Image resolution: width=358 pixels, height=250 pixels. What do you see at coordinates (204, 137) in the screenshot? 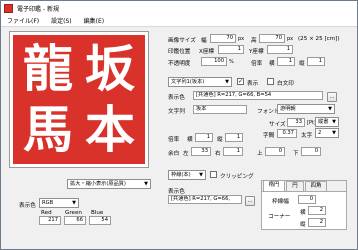
I see `text-scale-w-input: 1` at bounding box center [204, 137].